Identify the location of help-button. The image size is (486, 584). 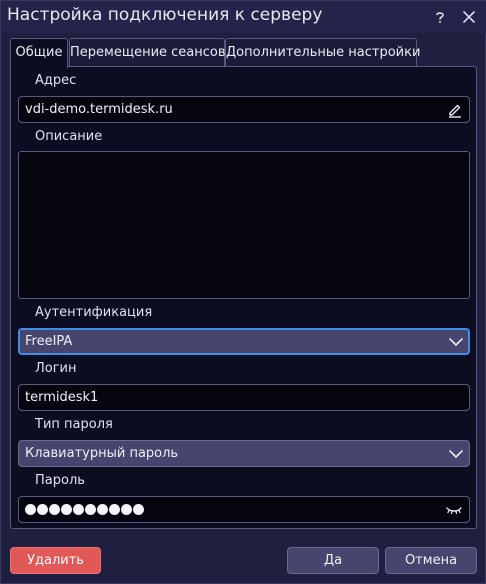
(440, 17).